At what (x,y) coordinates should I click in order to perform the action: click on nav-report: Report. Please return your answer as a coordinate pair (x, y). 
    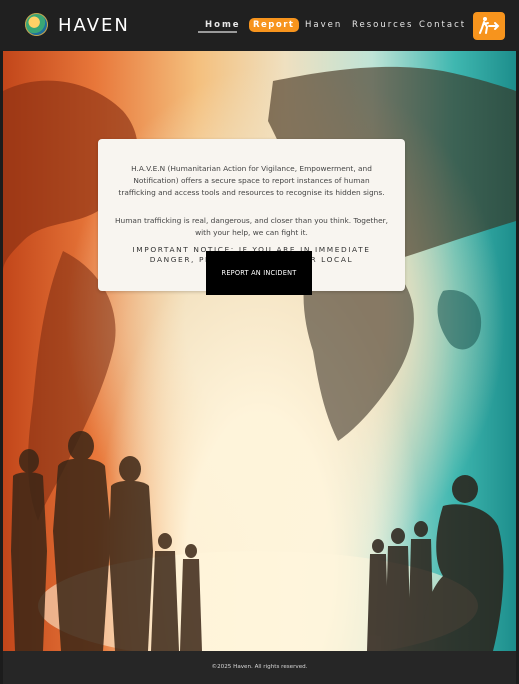
    Looking at the image, I should click on (274, 25).